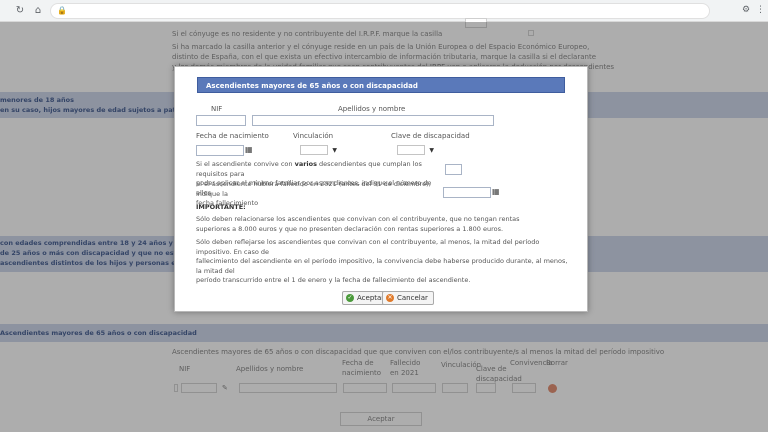 This screenshot has height=432, width=768. I want to click on cancel-label: Cancelar, so click(412, 298).